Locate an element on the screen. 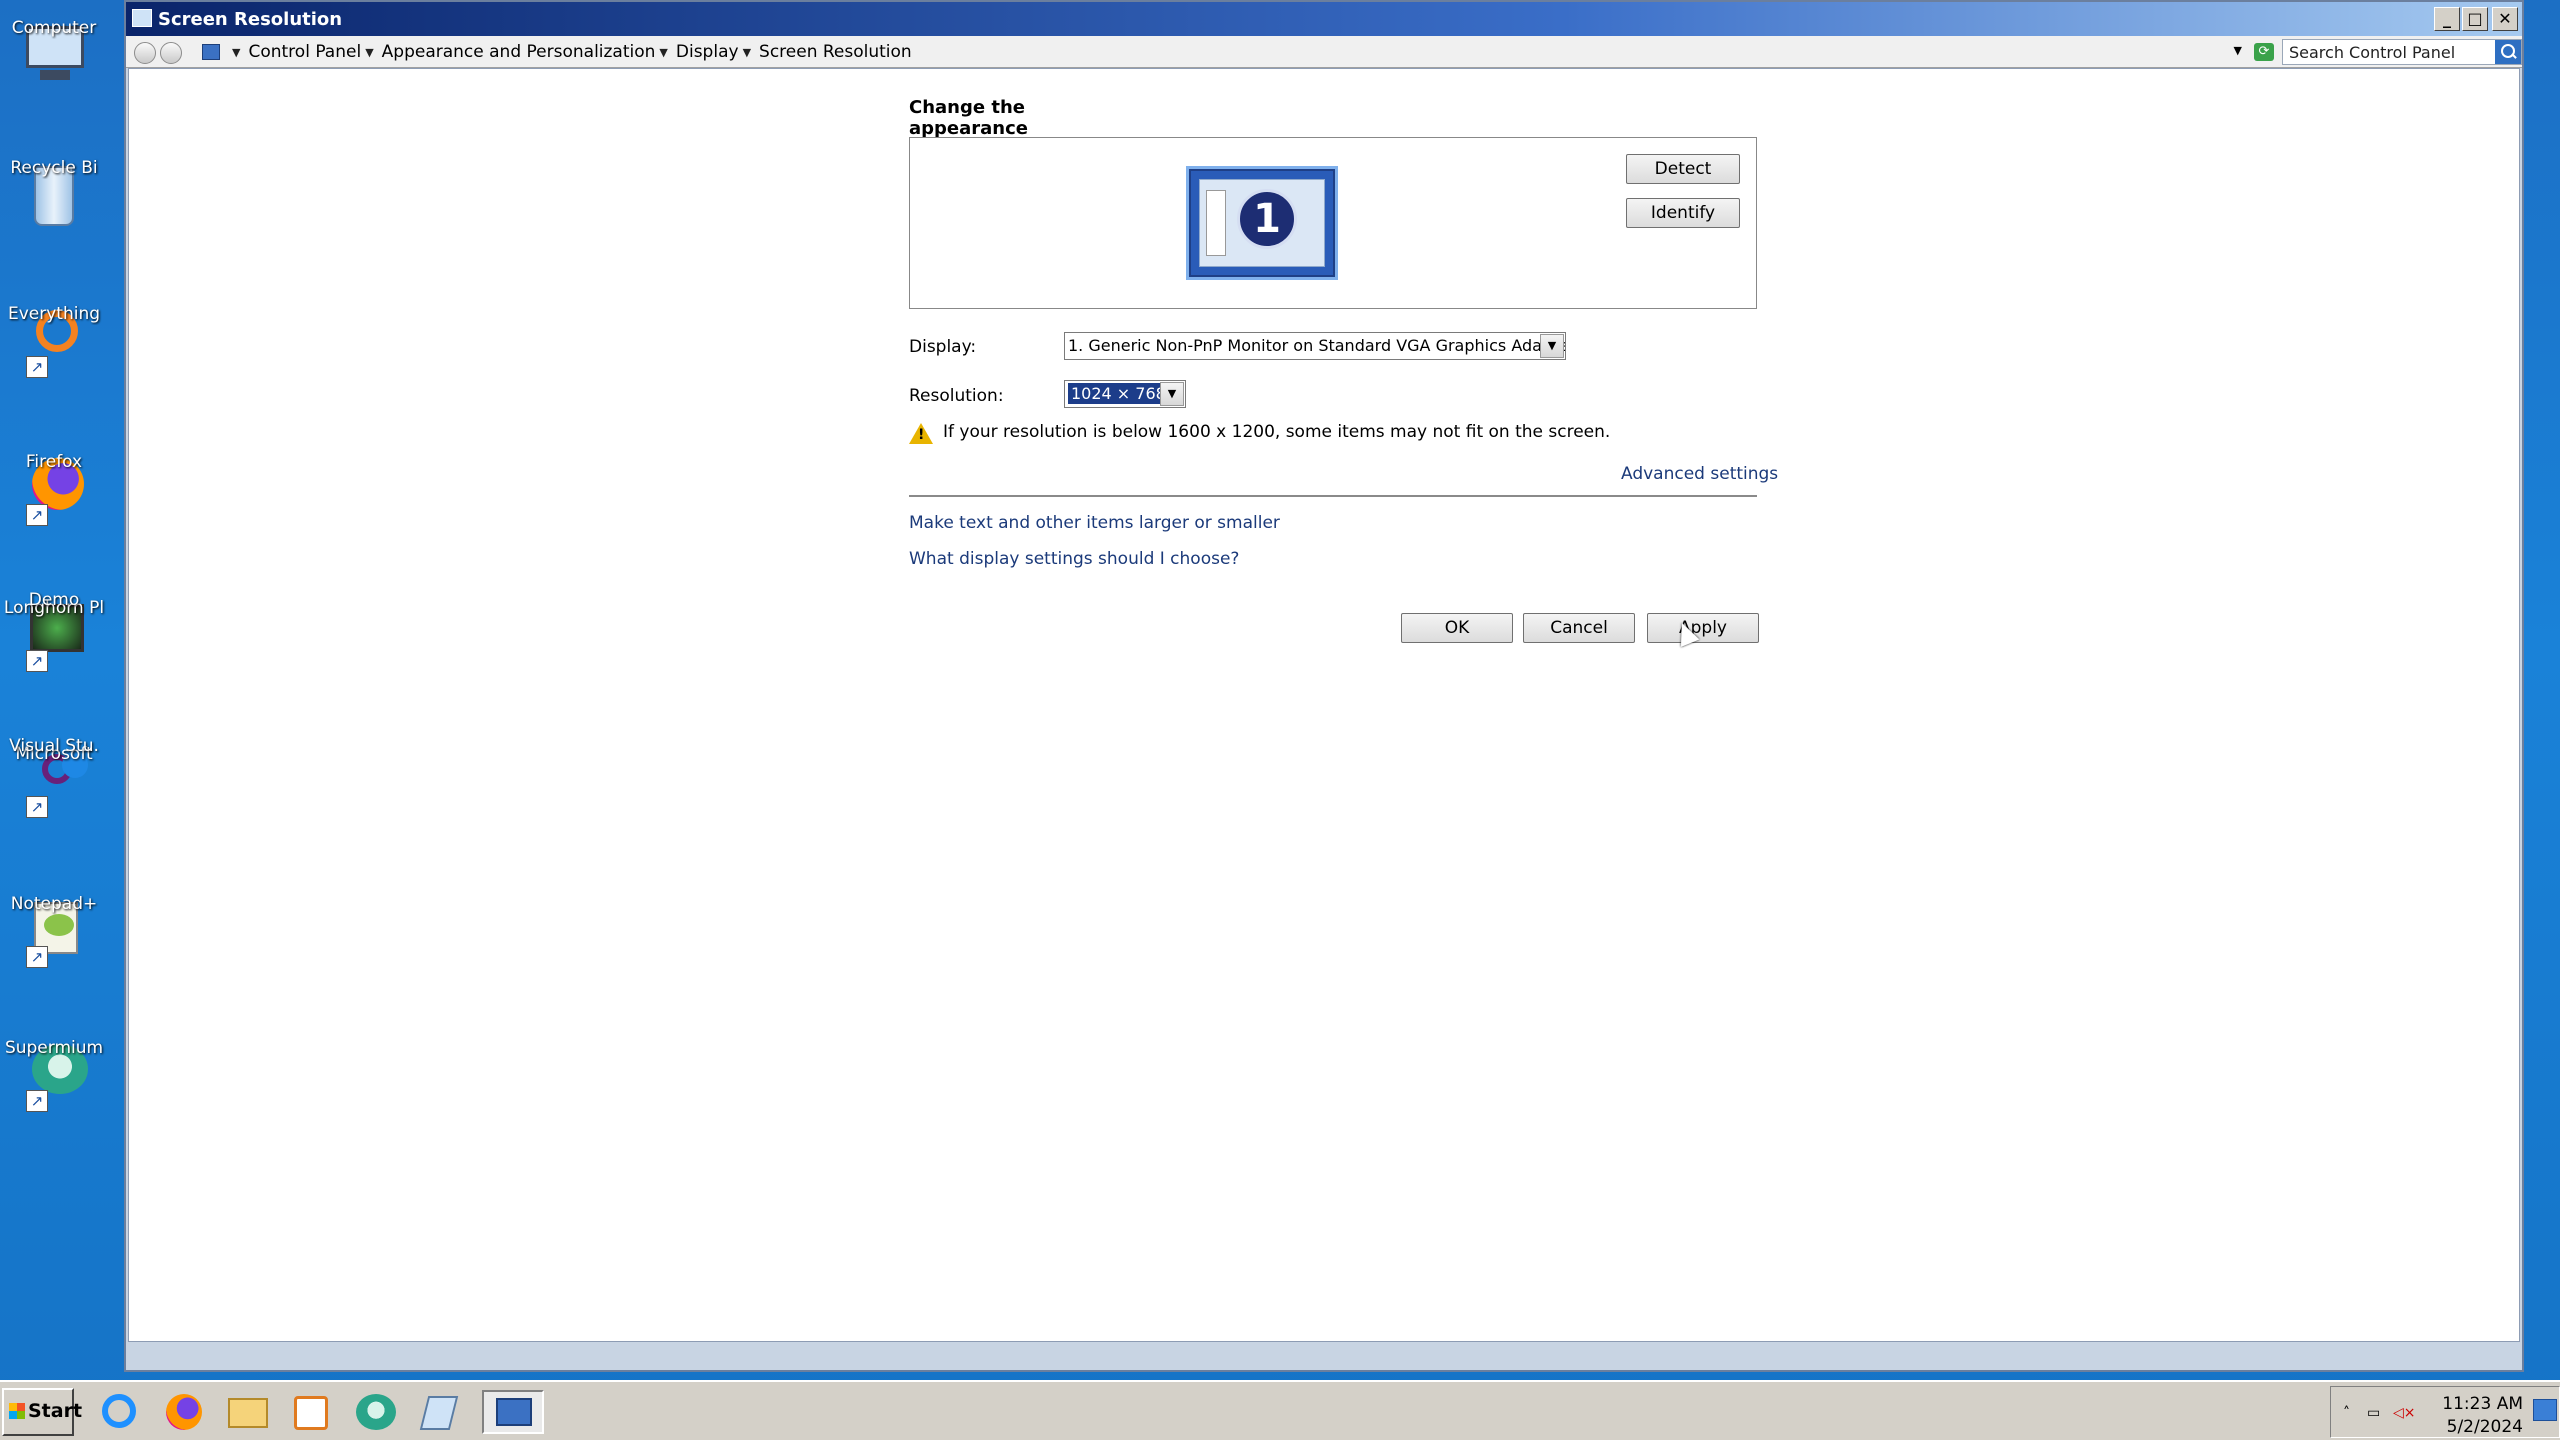  search-box is located at coordinates (2402, 52).